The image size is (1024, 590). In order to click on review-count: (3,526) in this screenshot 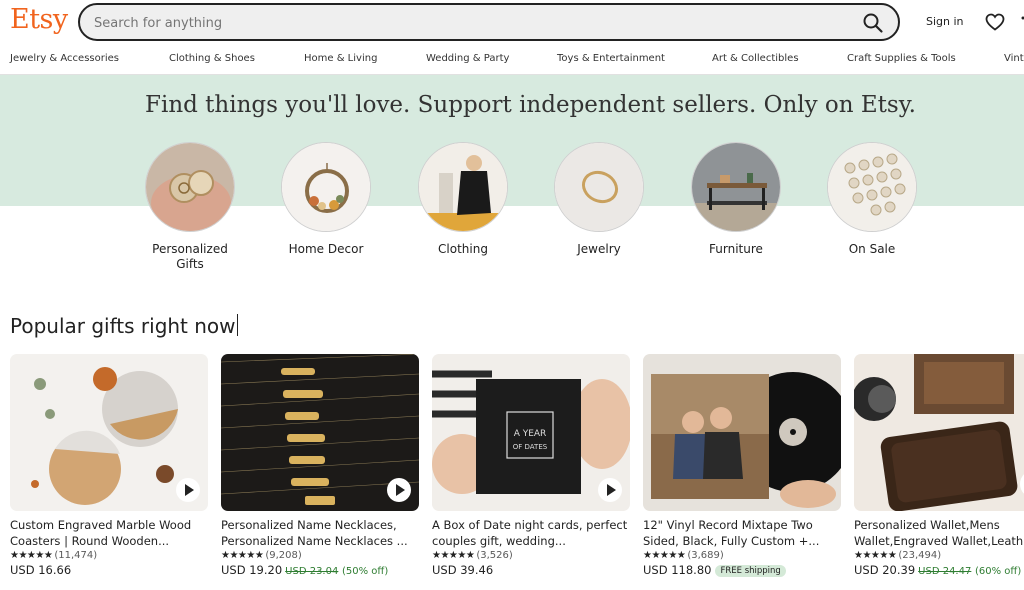, I will do `click(494, 555)`.